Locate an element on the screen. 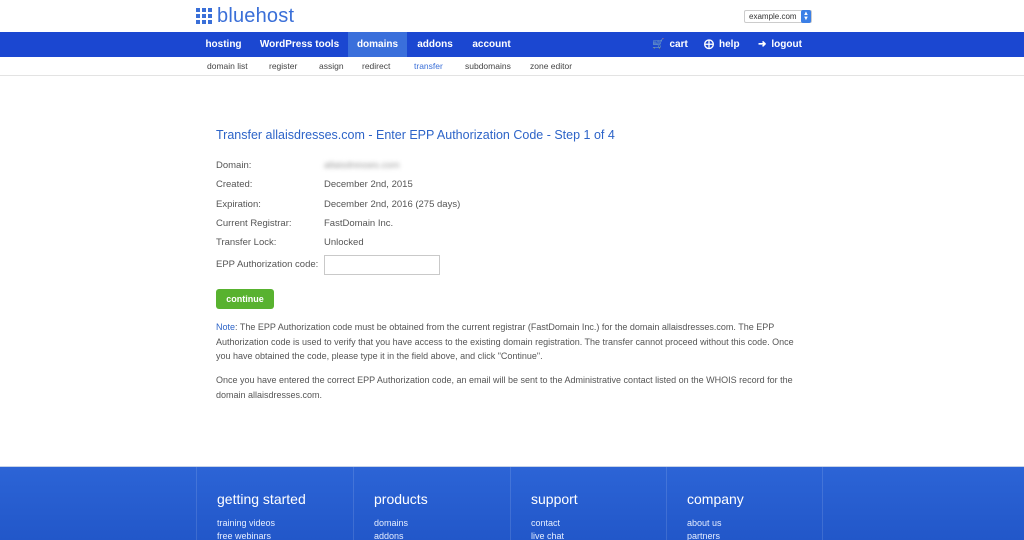 The height and width of the screenshot is (540, 1024). lifebuoy-icon: ⨁ is located at coordinates (709, 44).